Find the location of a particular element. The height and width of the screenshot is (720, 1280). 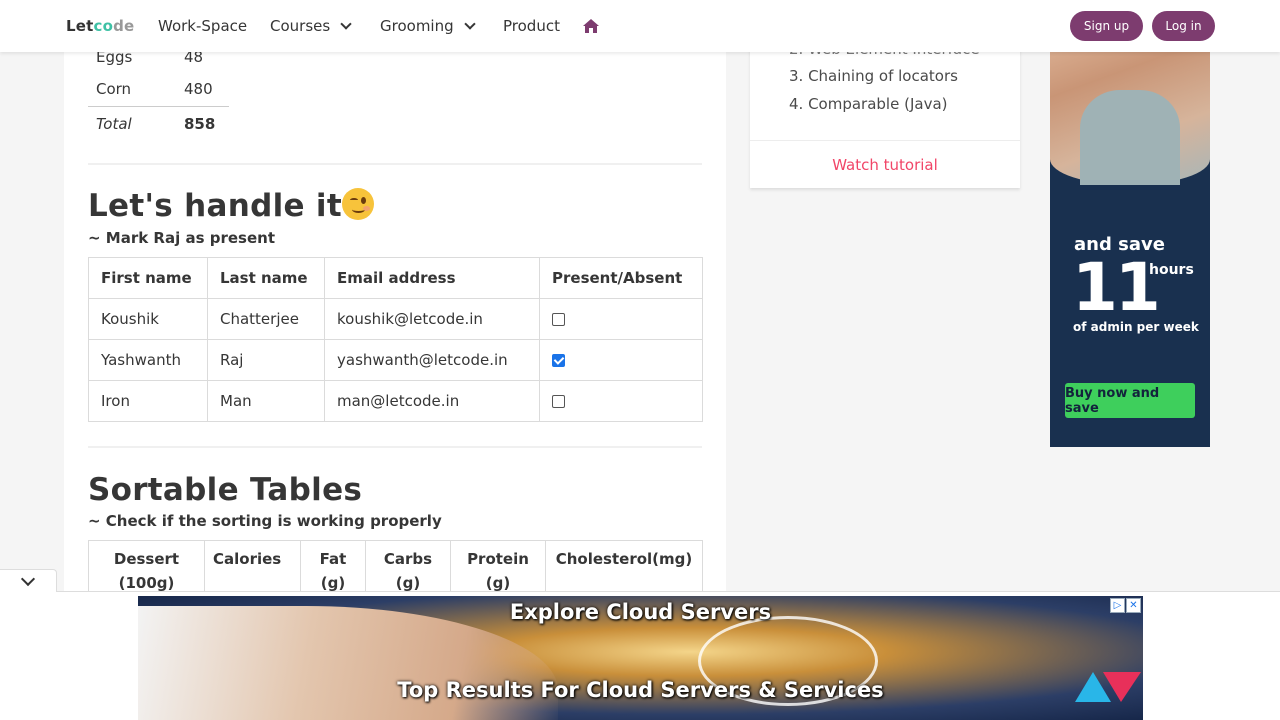

first-name-cell: Iron is located at coordinates (148, 401).